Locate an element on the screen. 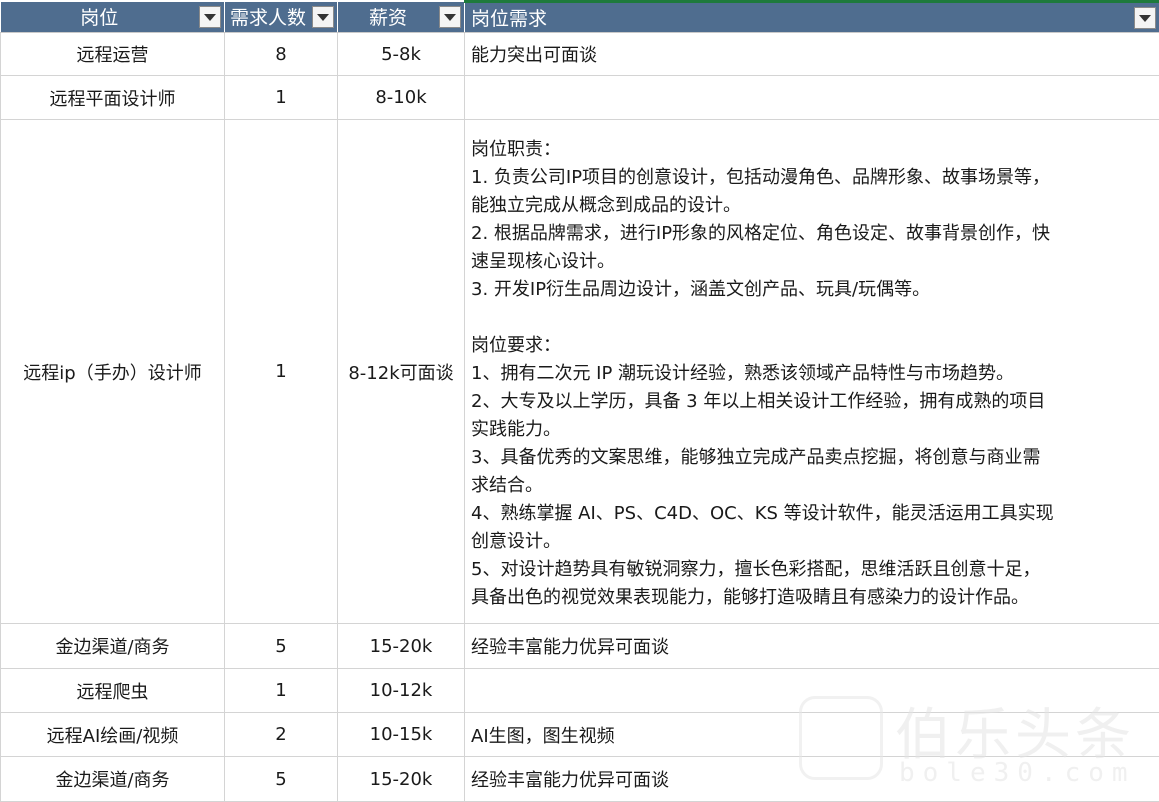 This screenshot has width=1159, height=802. cell-salary: 10-15k is located at coordinates (401, 734).